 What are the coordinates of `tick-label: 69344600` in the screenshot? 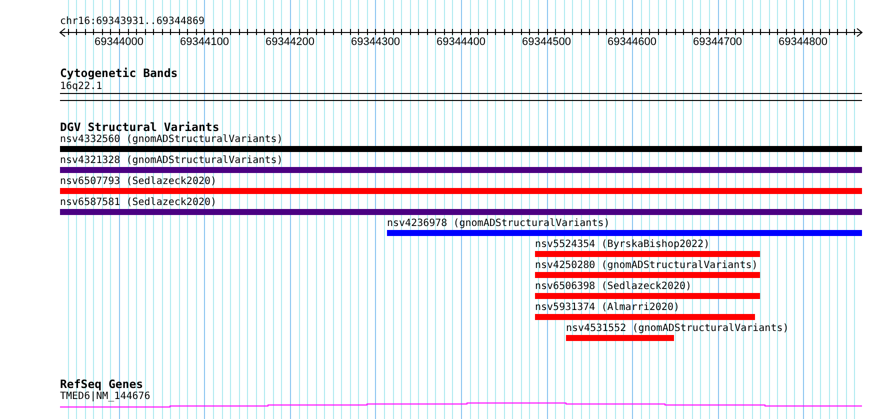 It's located at (632, 42).